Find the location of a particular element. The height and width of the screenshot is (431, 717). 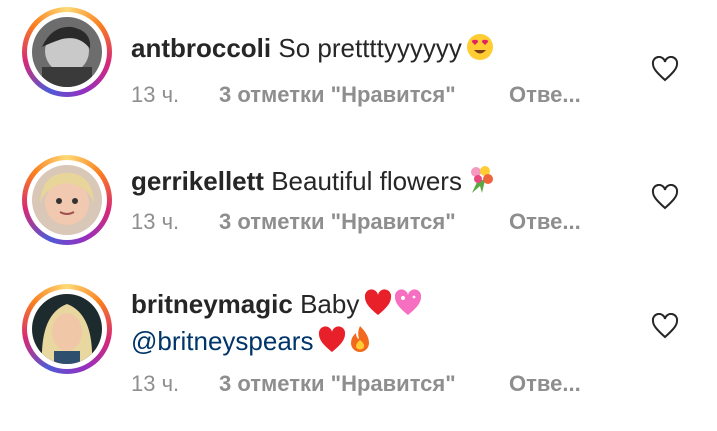

bouquet-emoji-icon is located at coordinates (481, 182).